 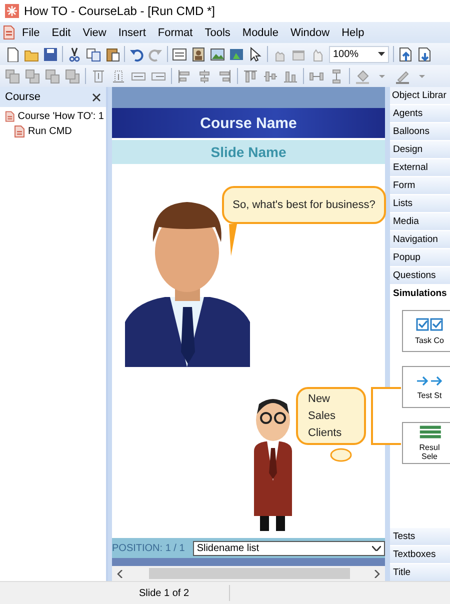 What do you see at coordinates (74, 54) in the screenshot?
I see `scissors-icon` at bounding box center [74, 54].